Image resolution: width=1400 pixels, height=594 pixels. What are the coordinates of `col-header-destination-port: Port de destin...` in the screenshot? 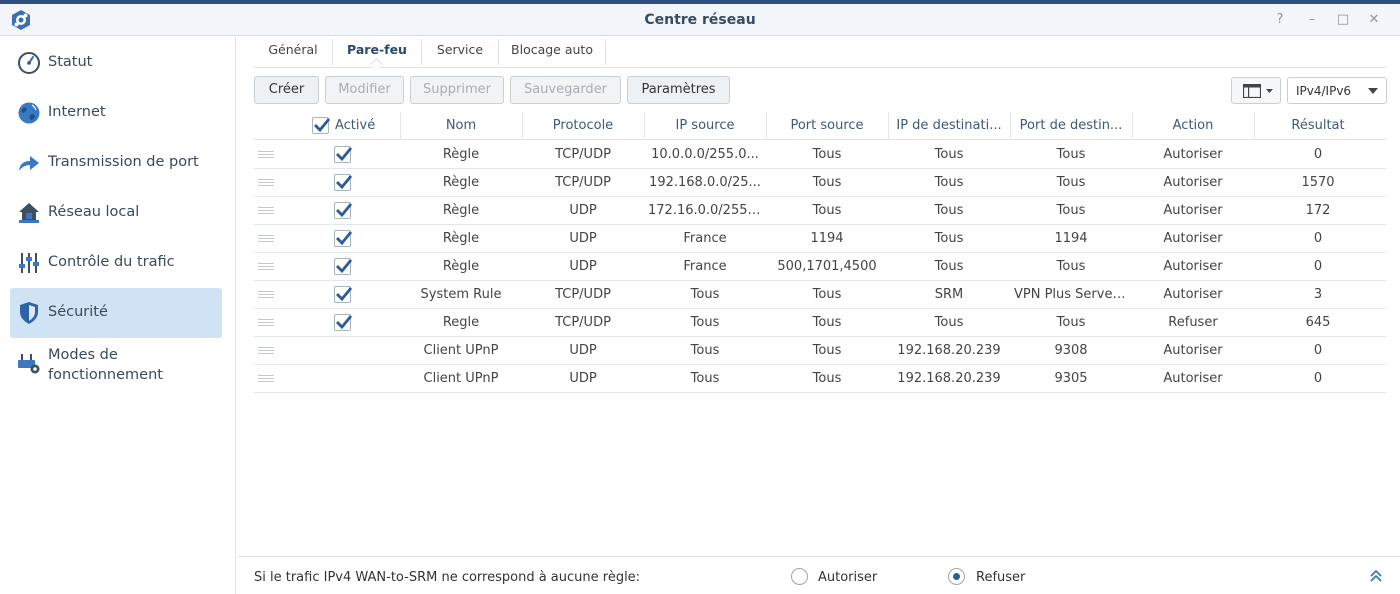 It's located at (1071, 126).